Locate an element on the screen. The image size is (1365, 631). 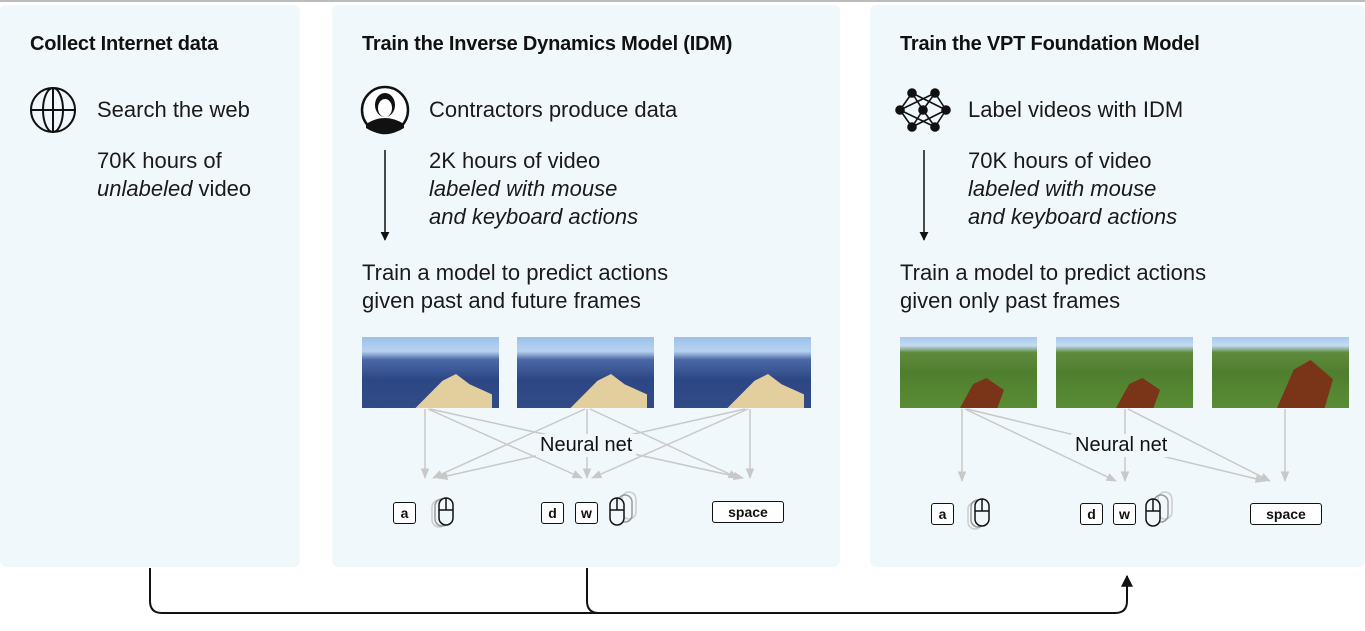
neural-network-icon is located at coordinates (923, 110).